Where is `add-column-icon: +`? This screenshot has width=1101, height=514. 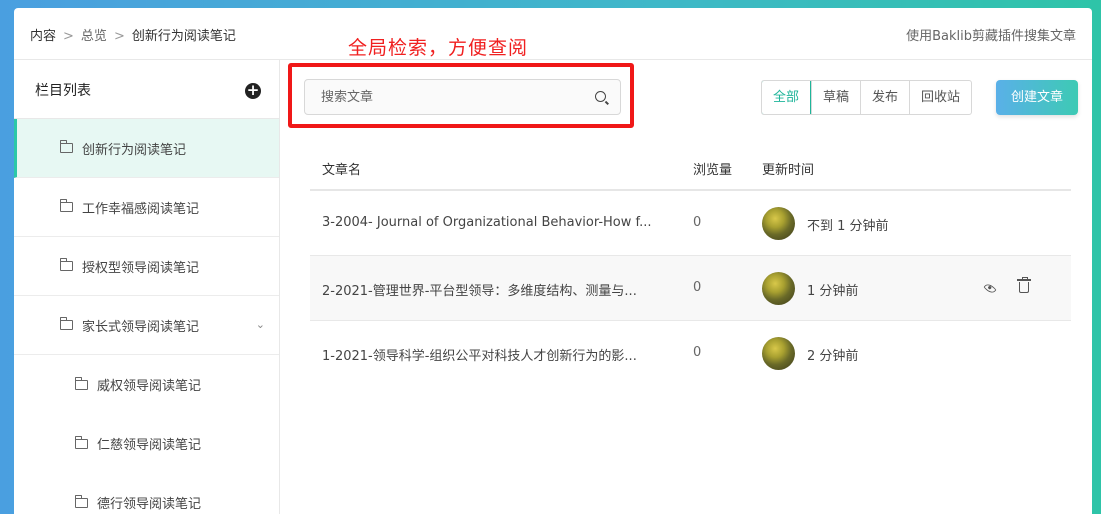 add-column-icon: + is located at coordinates (253, 91).